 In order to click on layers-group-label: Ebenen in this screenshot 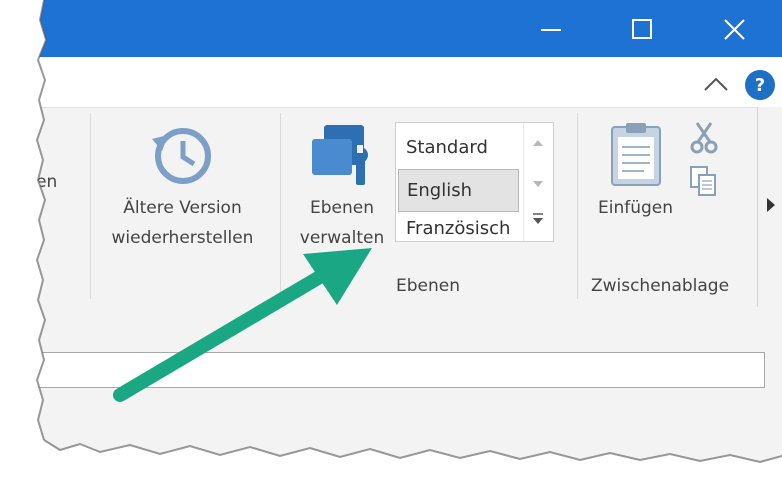, I will do `click(428, 286)`.